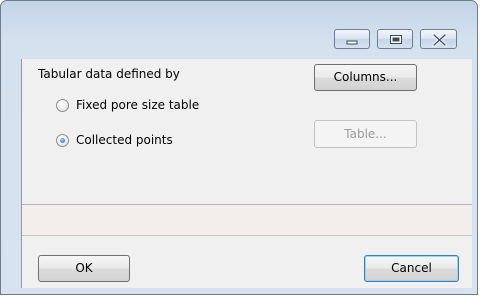 The height and width of the screenshot is (297, 480). Describe the element at coordinates (138, 105) in the screenshot. I see `radio-label: Fixed pore size table` at that location.